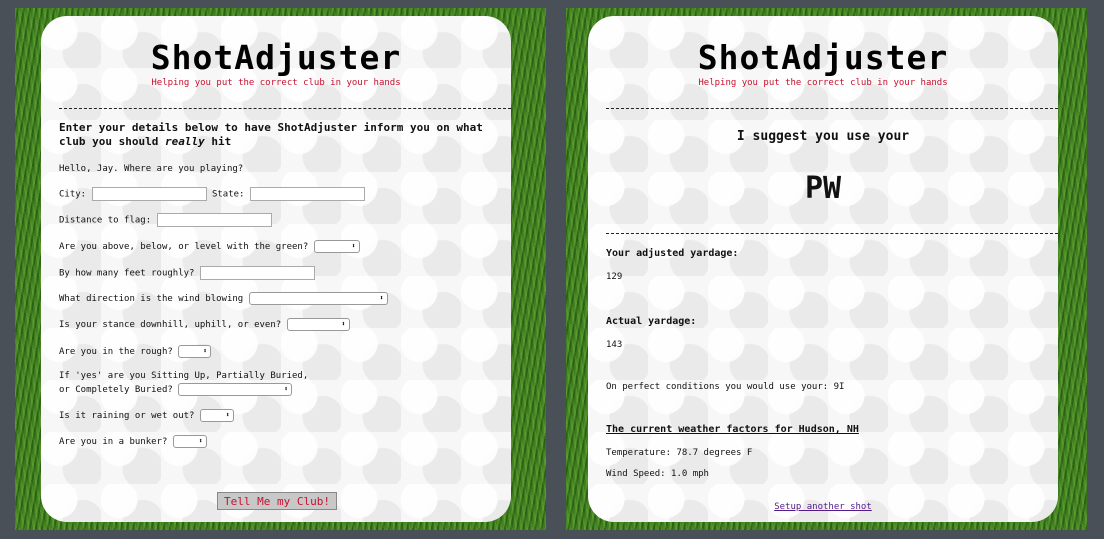 Image resolution: width=1104 pixels, height=539 pixels. What do you see at coordinates (151, 299) in the screenshot?
I see `wind-label: What direction is the wind blowing` at bounding box center [151, 299].